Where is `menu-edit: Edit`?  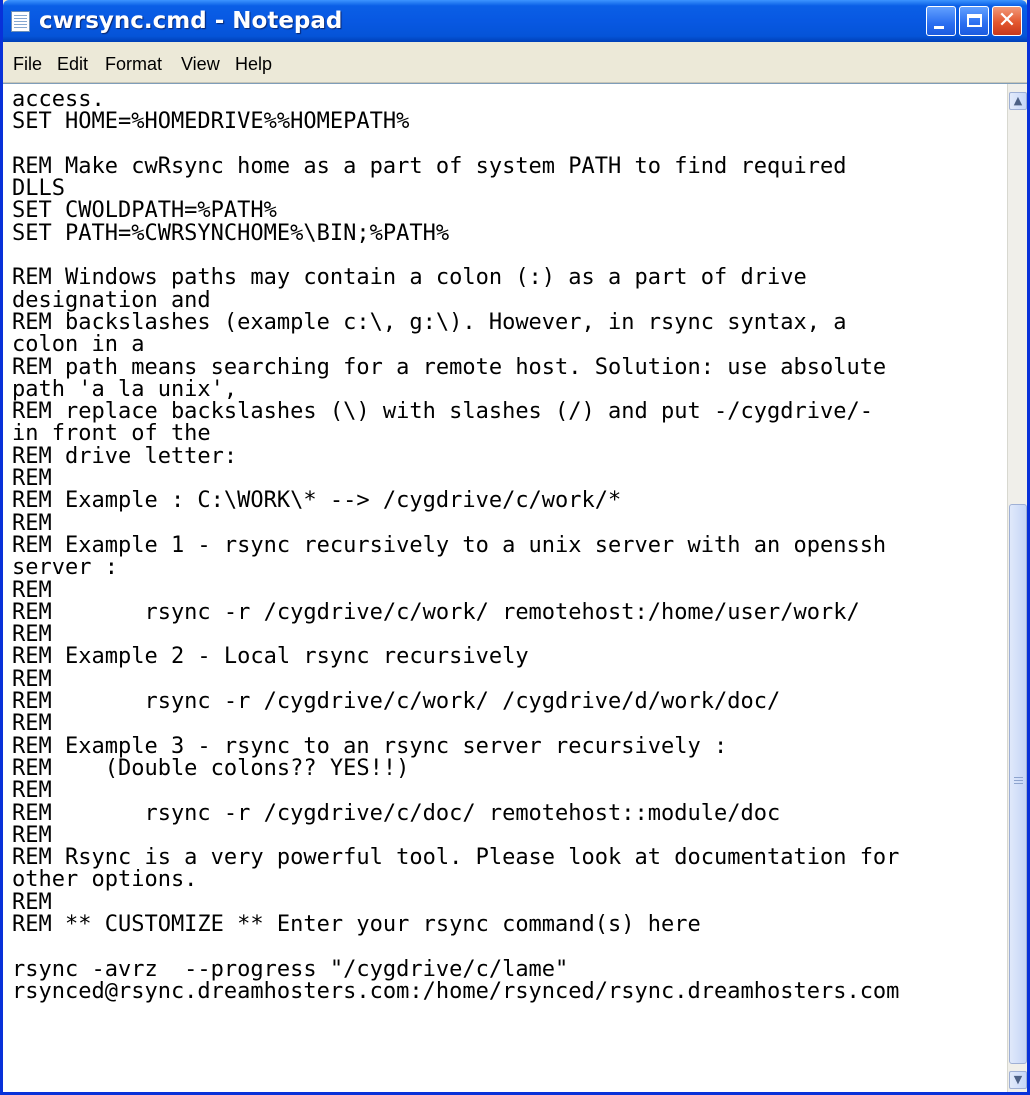
menu-edit: Edit is located at coordinates (72, 64).